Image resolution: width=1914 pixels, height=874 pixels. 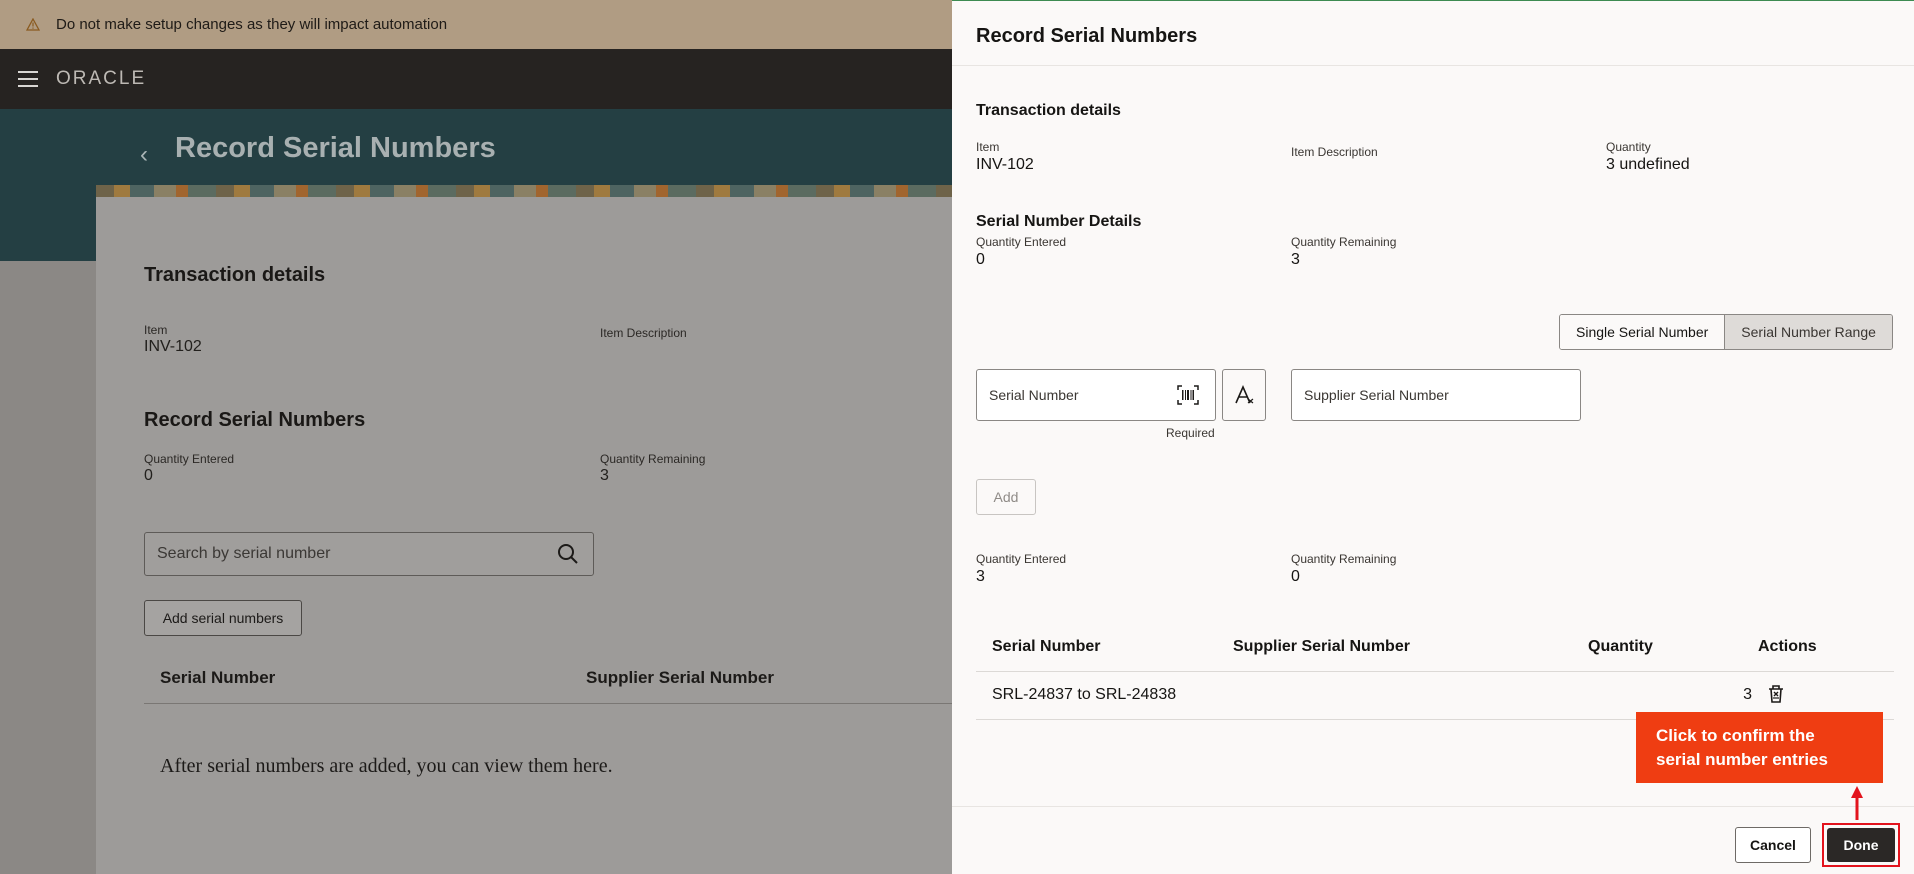 What do you see at coordinates (1643, 332) in the screenshot?
I see `single-serial-number-option: Single Serial Number` at bounding box center [1643, 332].